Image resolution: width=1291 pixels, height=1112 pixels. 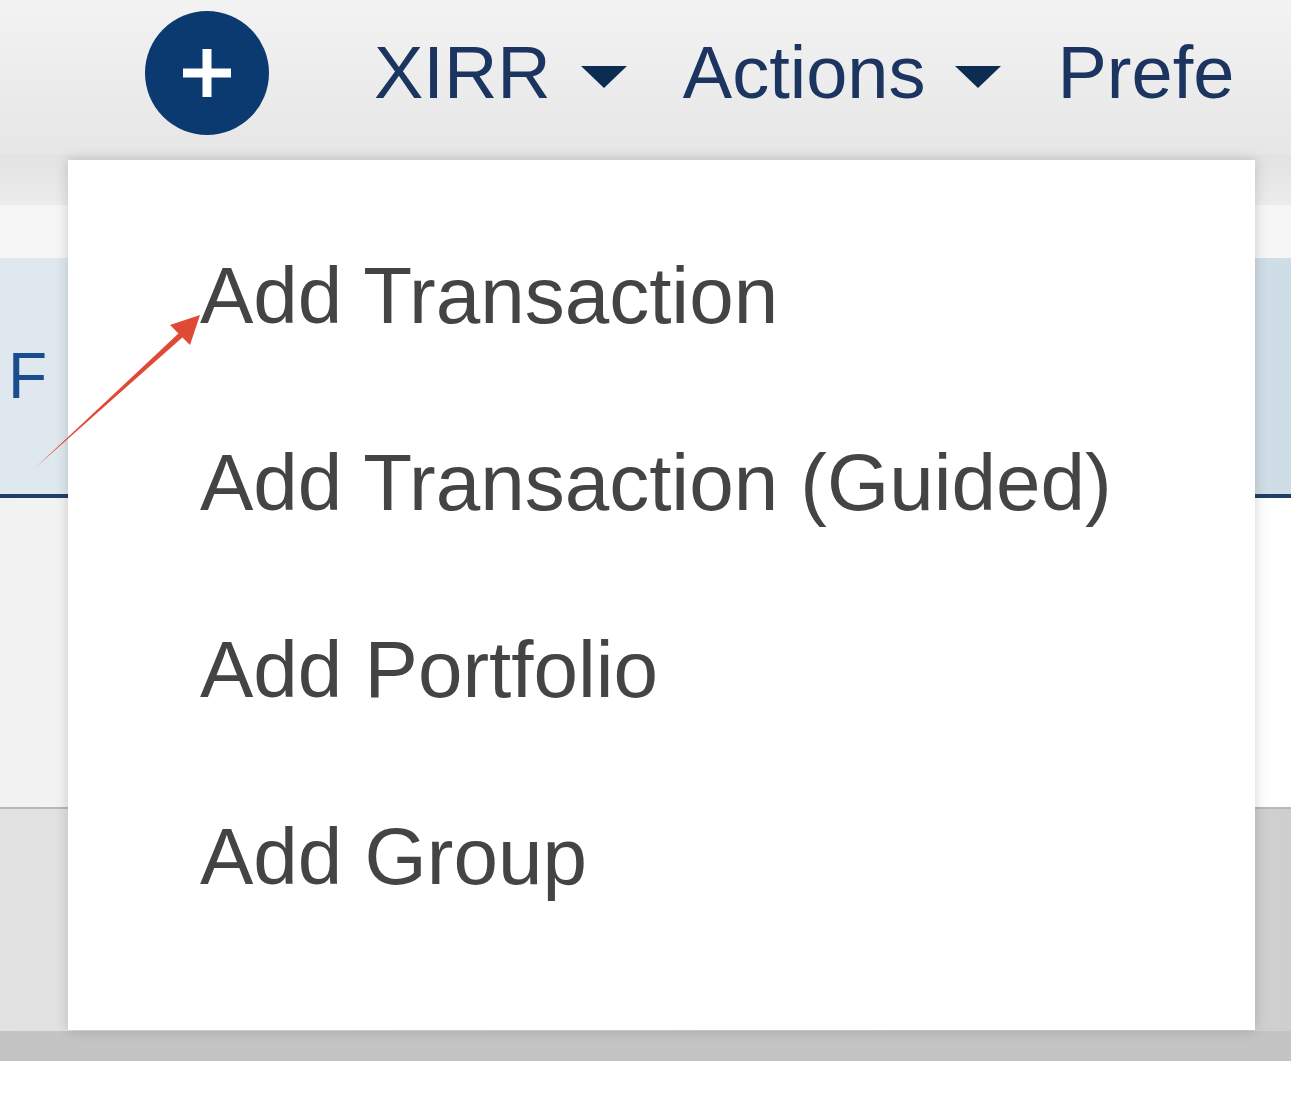 I want to click on dropdown-menu: Actions, so click(x=842, y=72).